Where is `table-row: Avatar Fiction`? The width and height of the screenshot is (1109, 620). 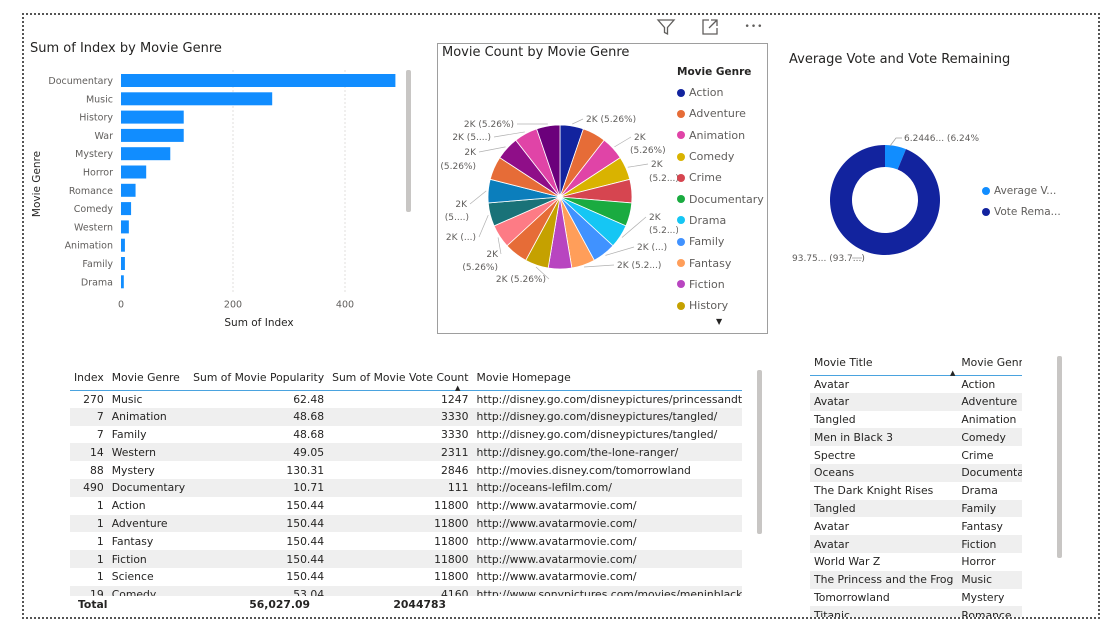 table-row: Avatar Fiction is located at coordinates (916, 544).